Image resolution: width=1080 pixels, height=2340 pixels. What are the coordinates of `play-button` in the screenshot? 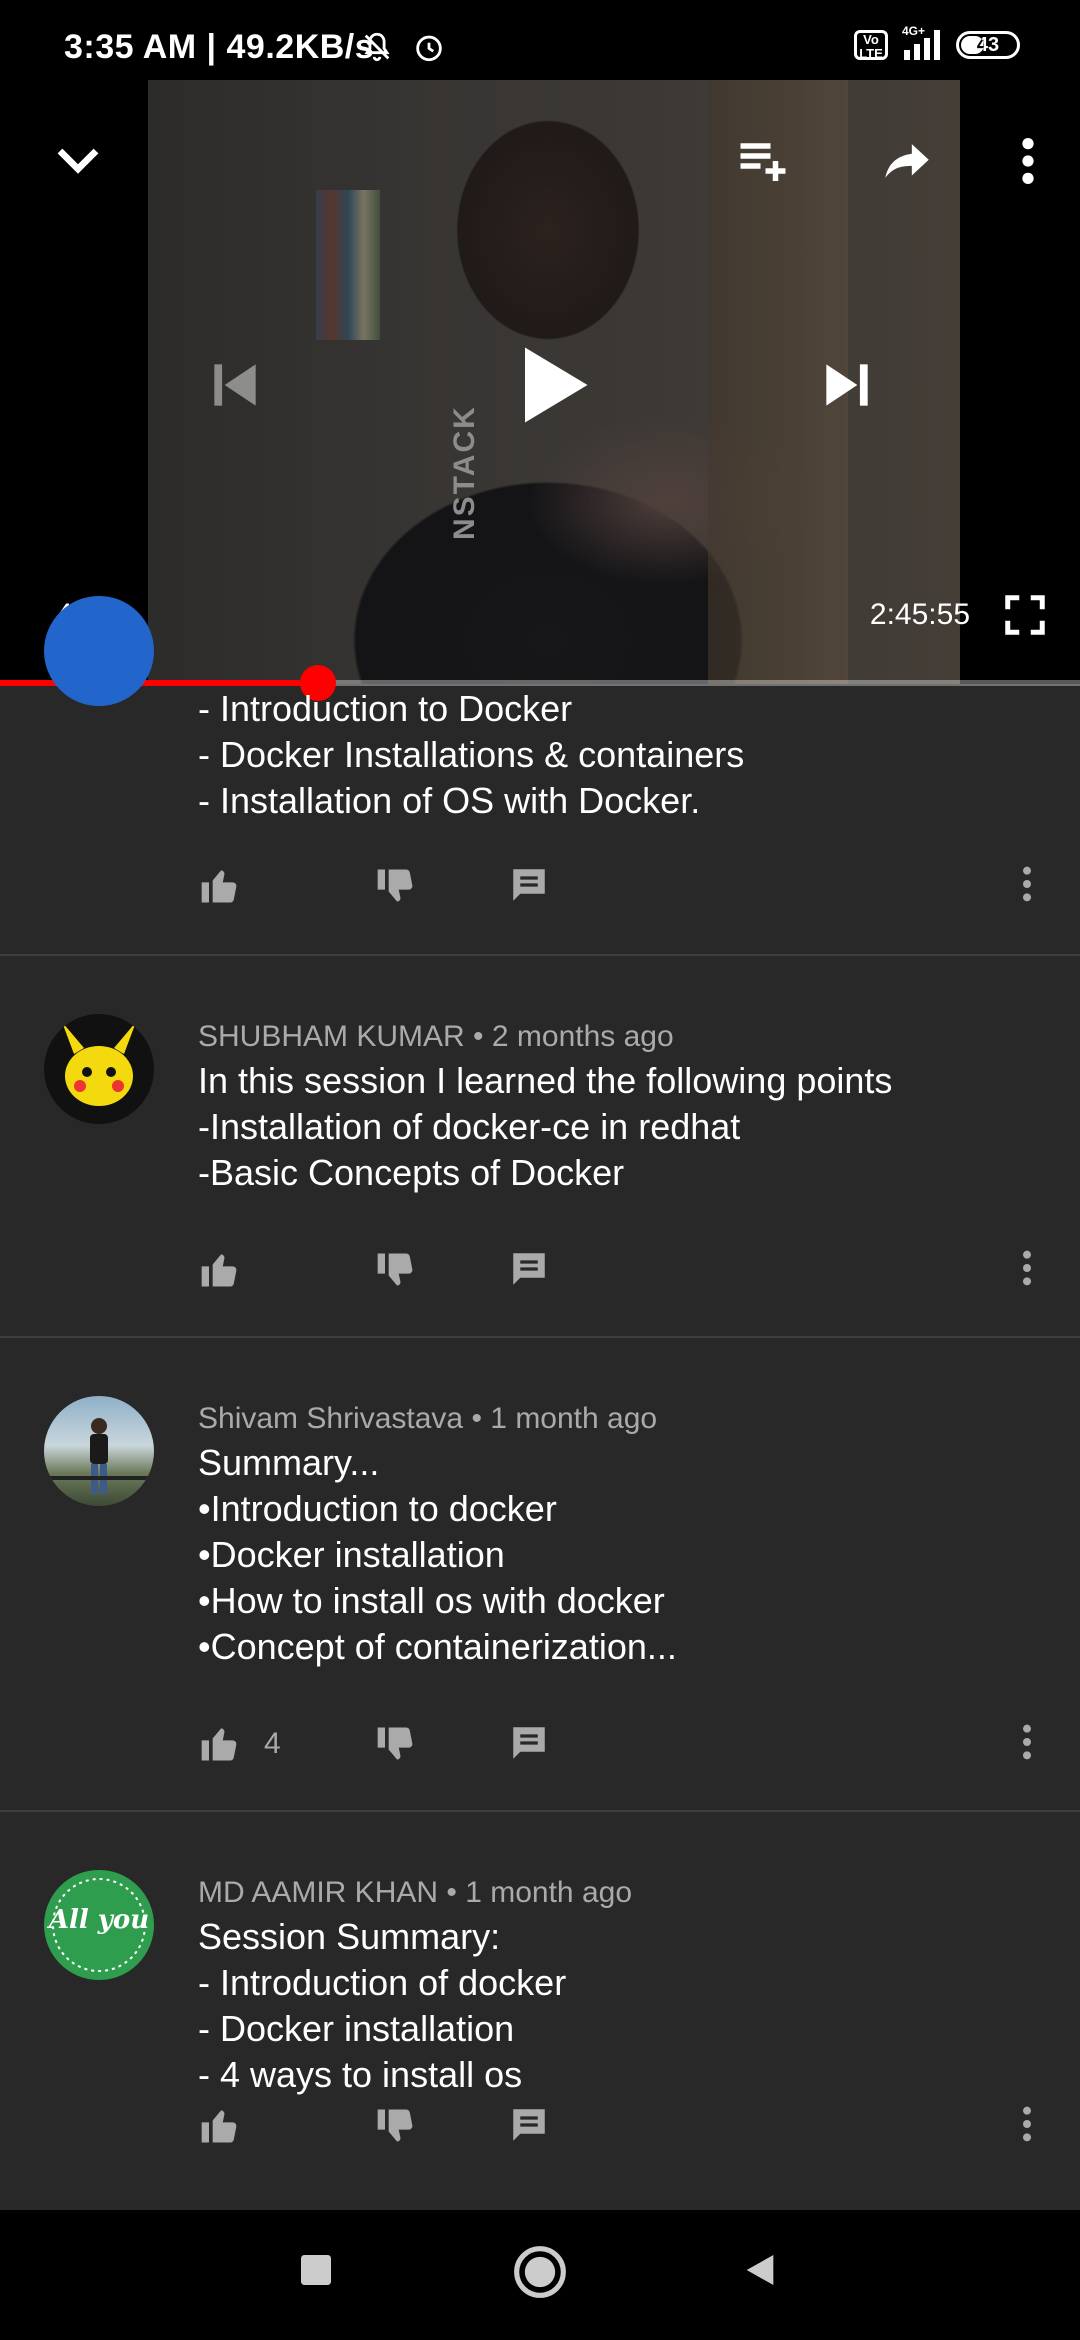 It's located at (550, 385).